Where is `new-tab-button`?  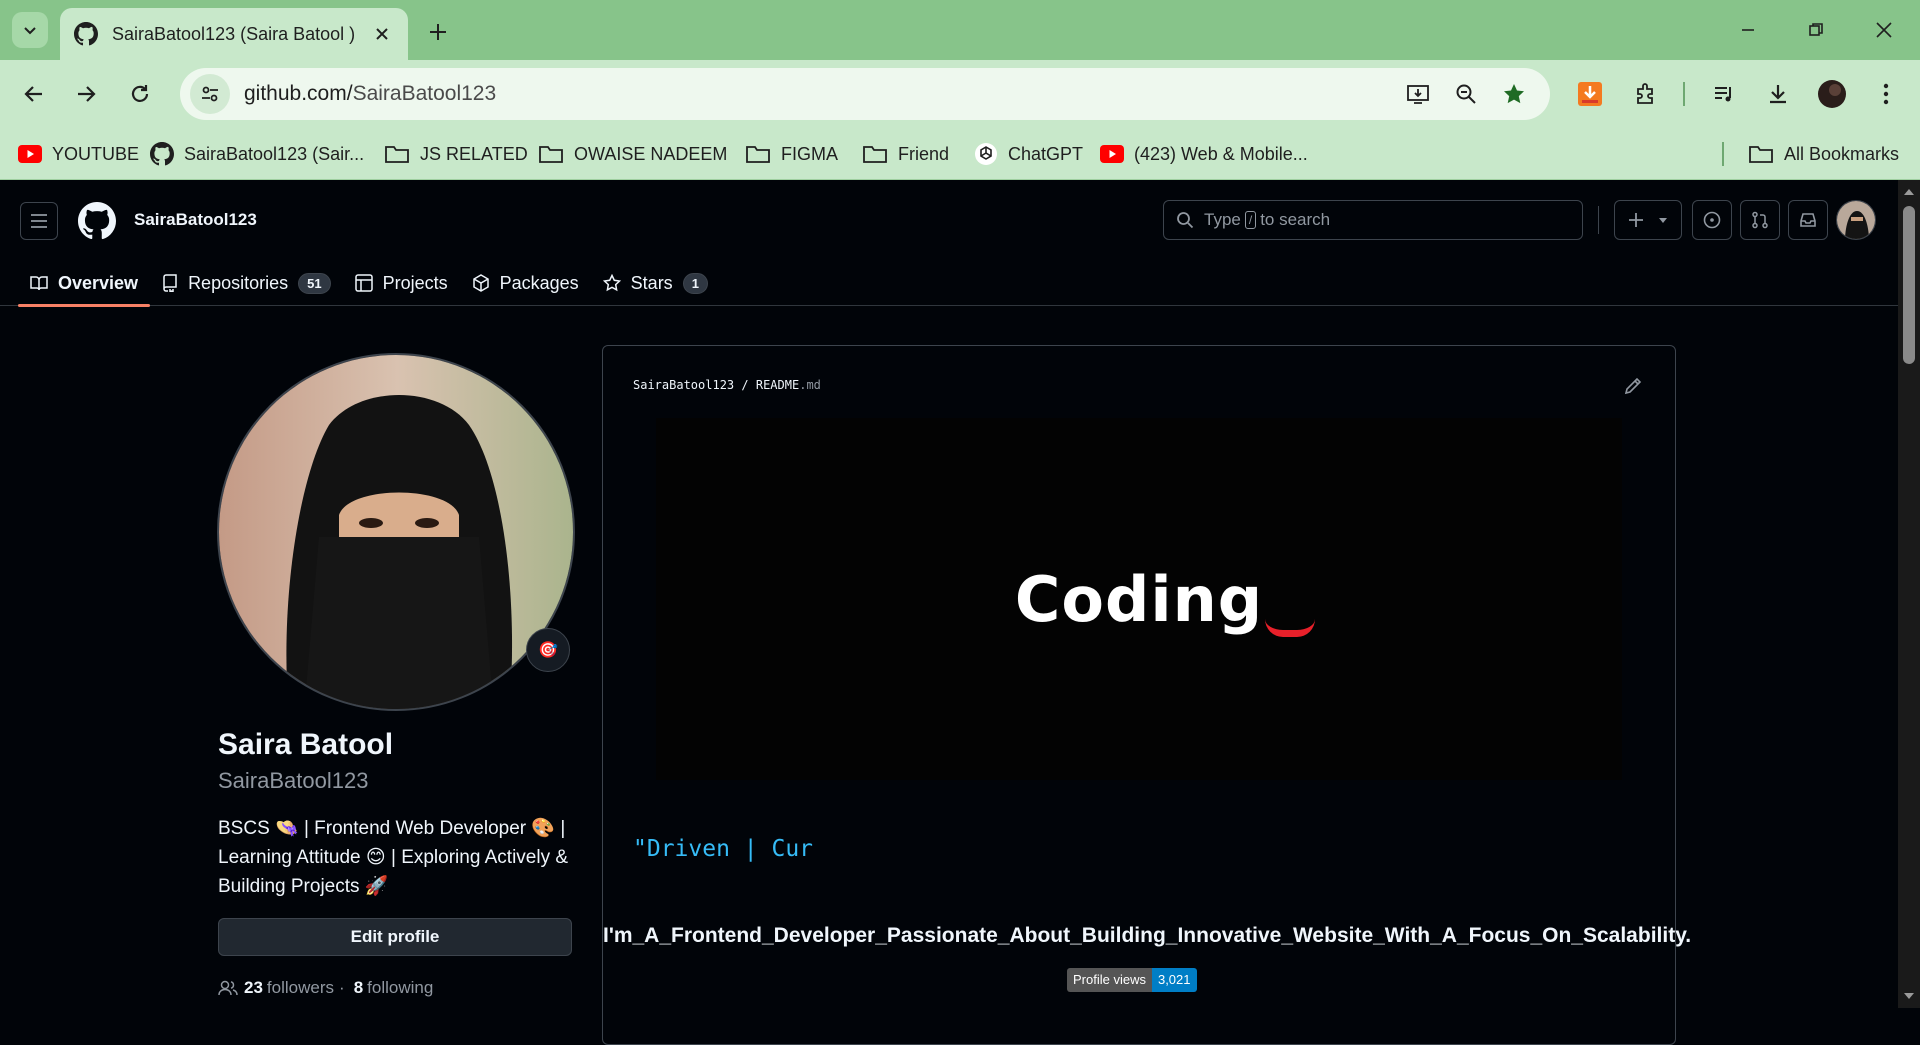
new-tab-button is located at coordinates (438, 32).